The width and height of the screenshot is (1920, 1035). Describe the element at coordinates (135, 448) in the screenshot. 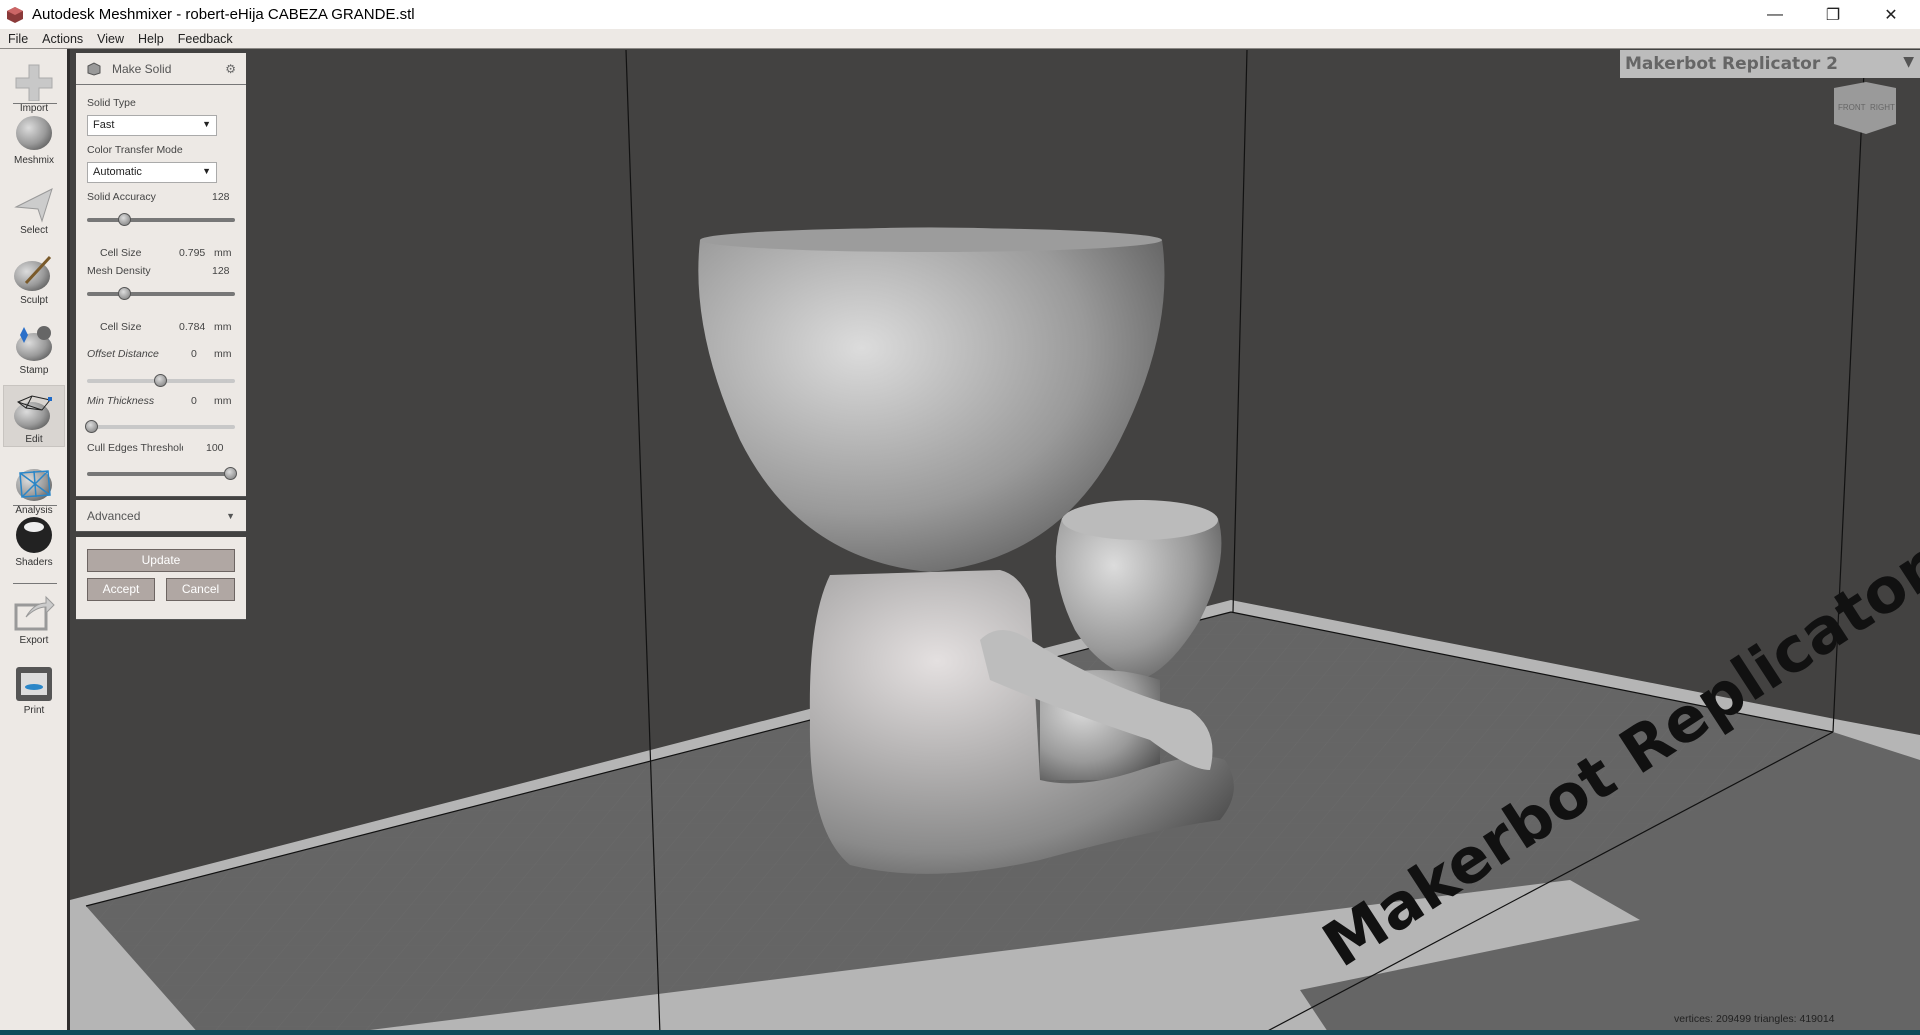

I see `cull-edges-label: Cull Edges Threshold` at that location.